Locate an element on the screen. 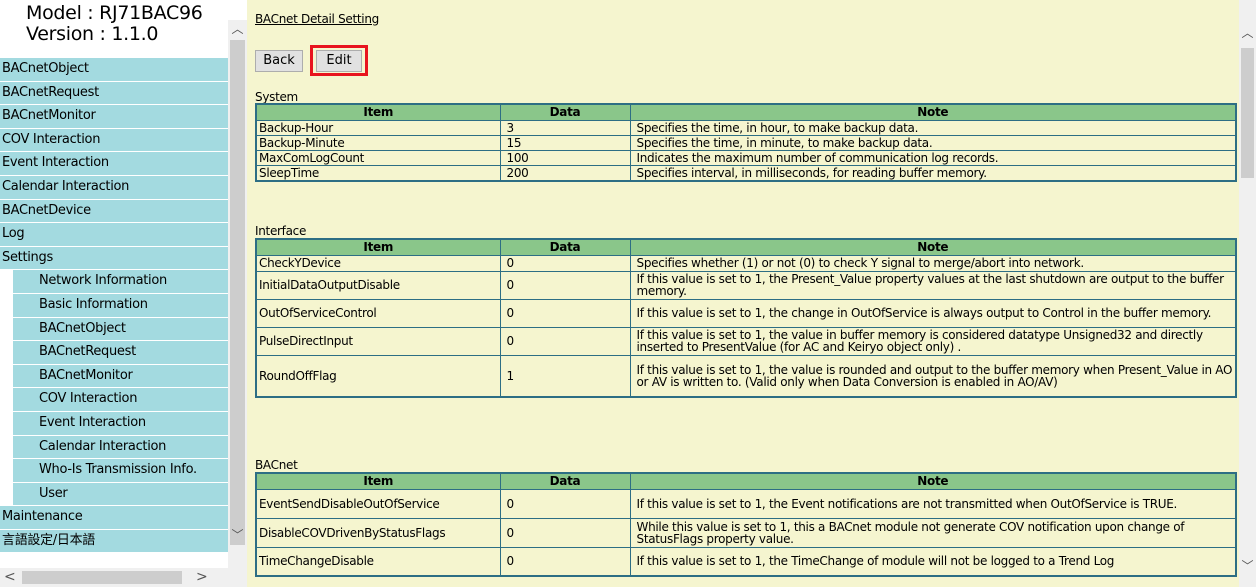 This screenshot has height=587, width=1256. submenu-item-network-information: Network Information is located at coordinates (120, 282).